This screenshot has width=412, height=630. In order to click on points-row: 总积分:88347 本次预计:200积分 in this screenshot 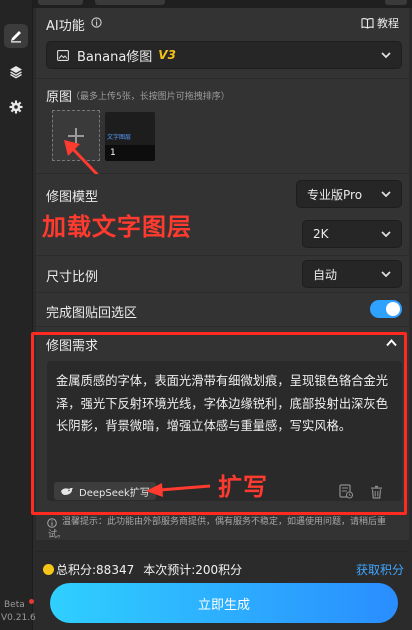, I will do `click(142, 569)`.